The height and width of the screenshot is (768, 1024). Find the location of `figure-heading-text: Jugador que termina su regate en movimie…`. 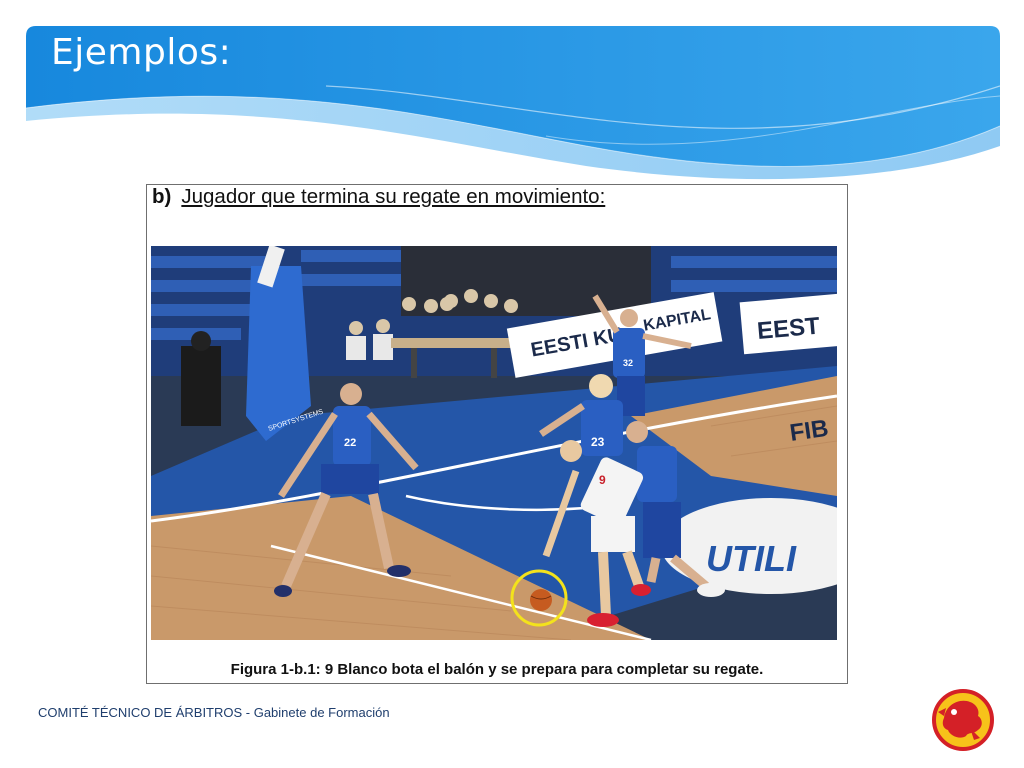

figure-heading-text: Jugador que termina su regate en movimie… is located at coordinates (393, 196).